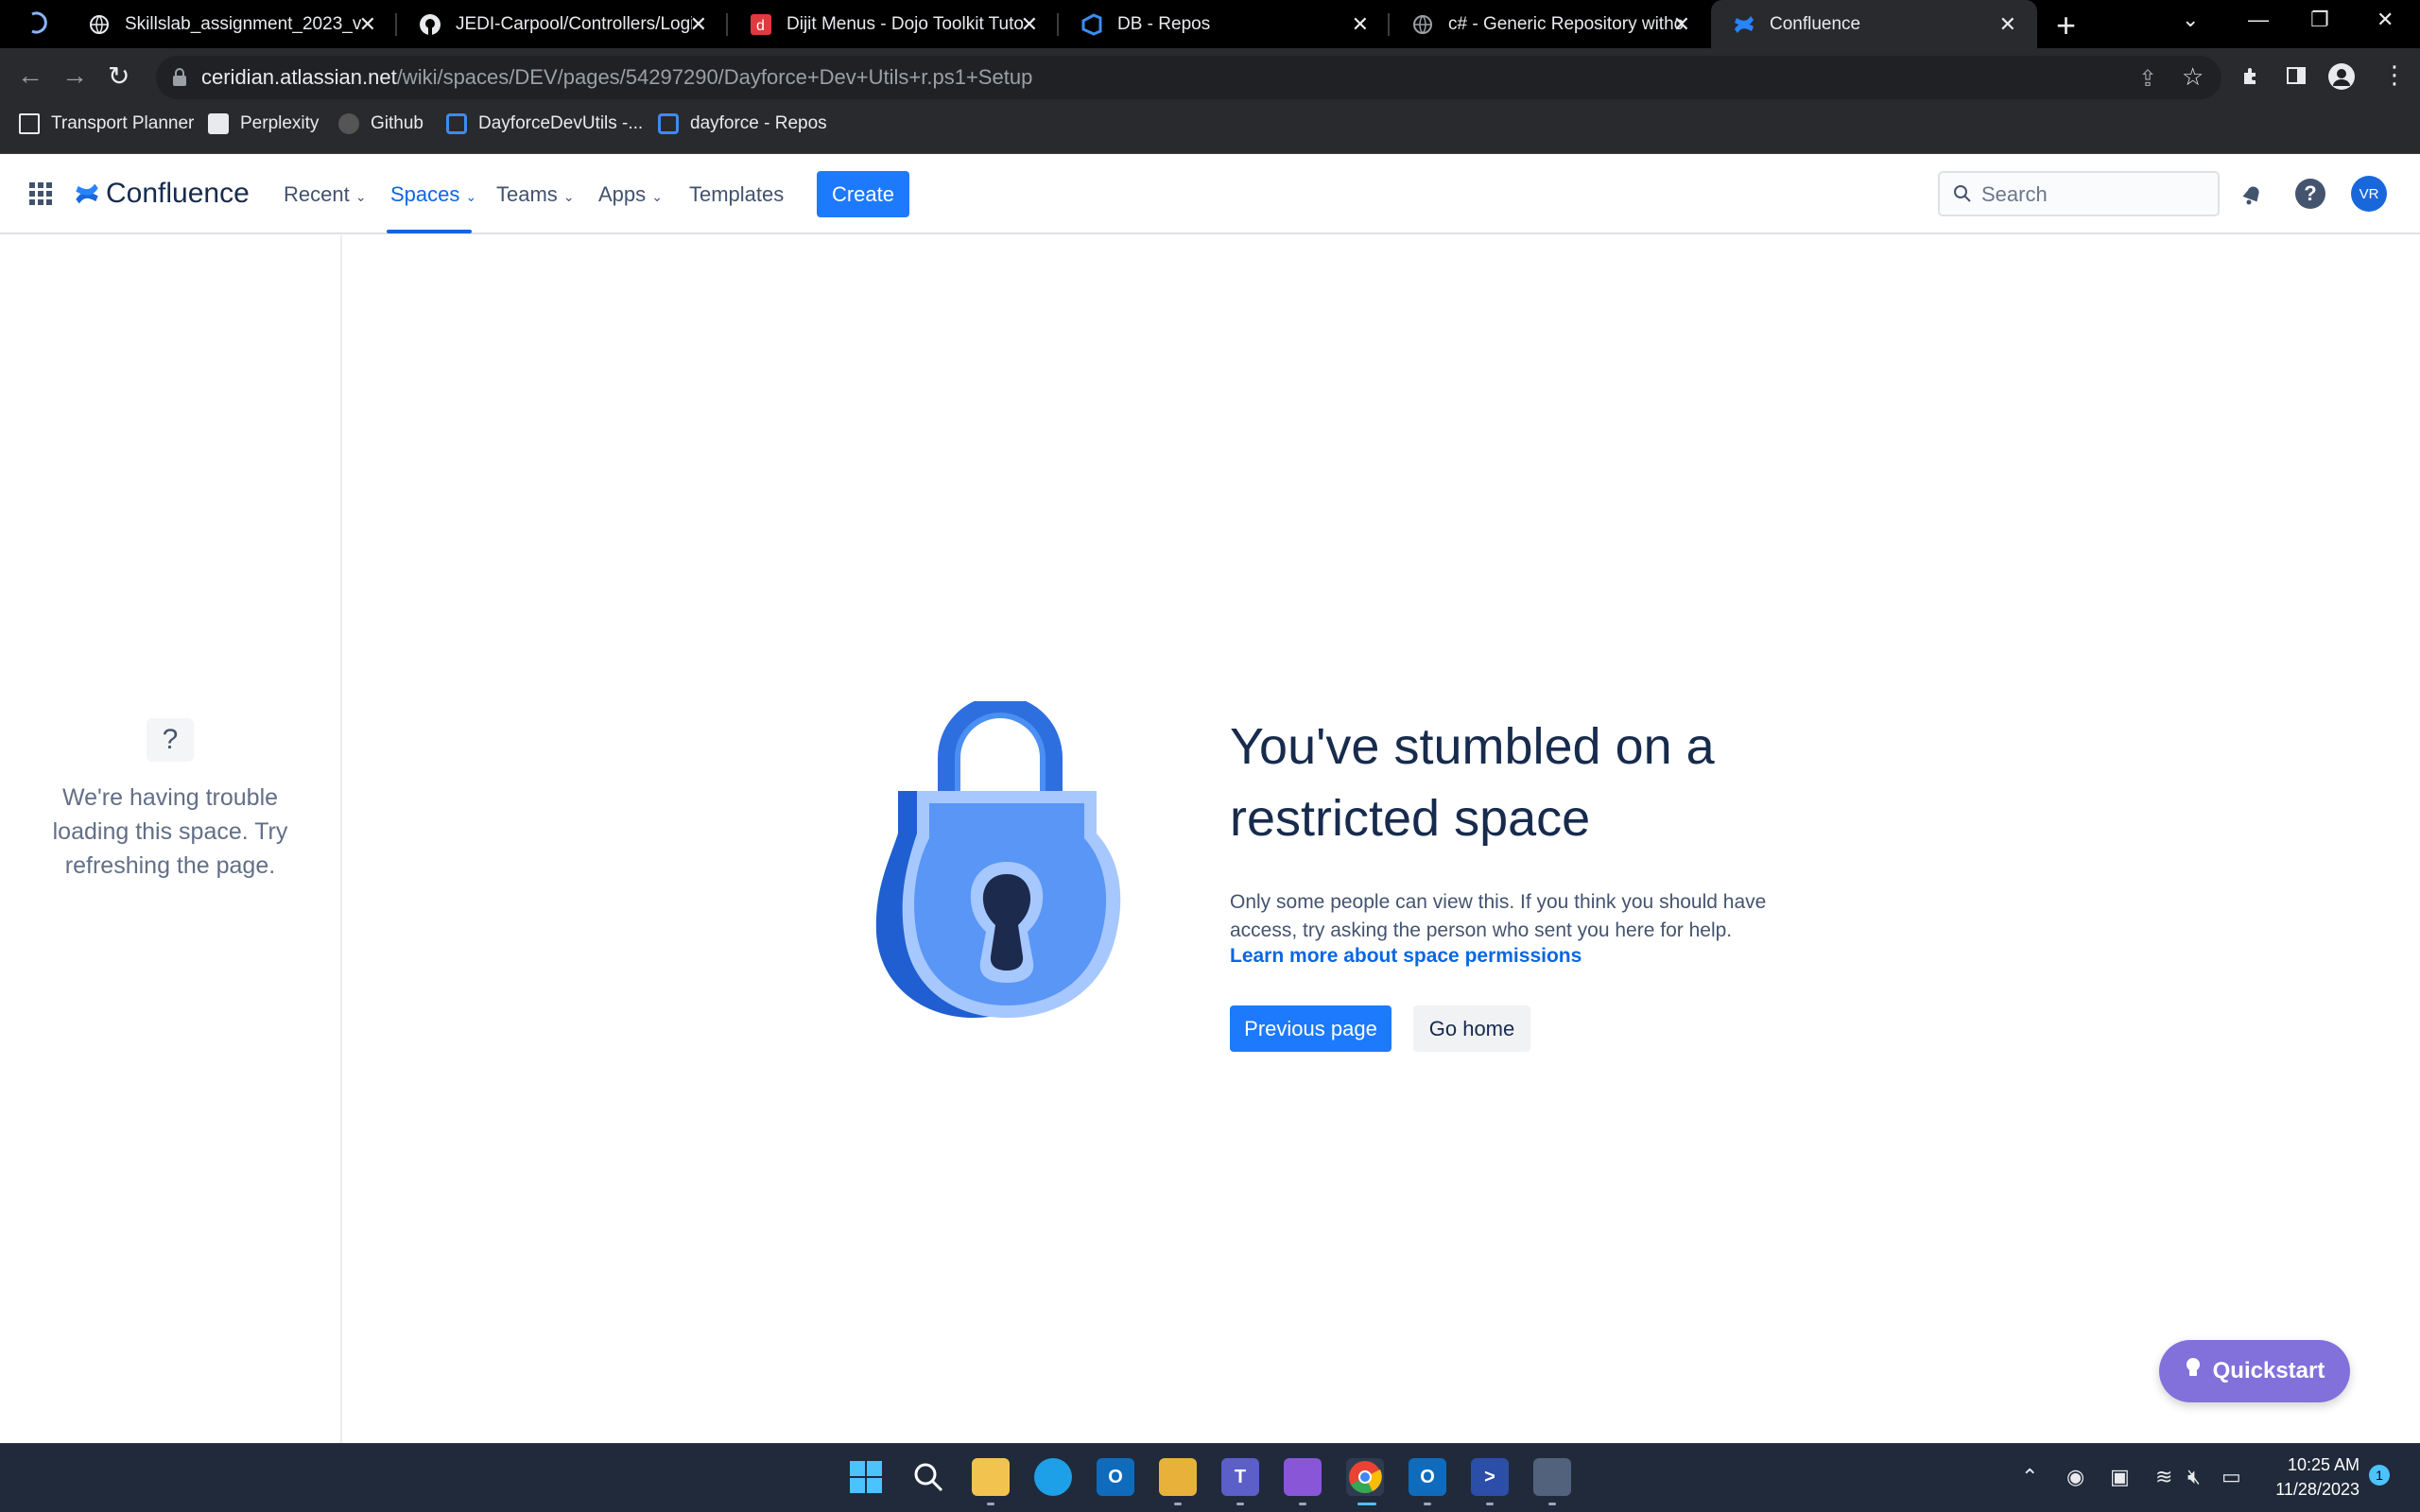 This screenshot has height=1512, width=2420. I want to click on browser-tab: DB - Repos ✕, so click(1224, 24).